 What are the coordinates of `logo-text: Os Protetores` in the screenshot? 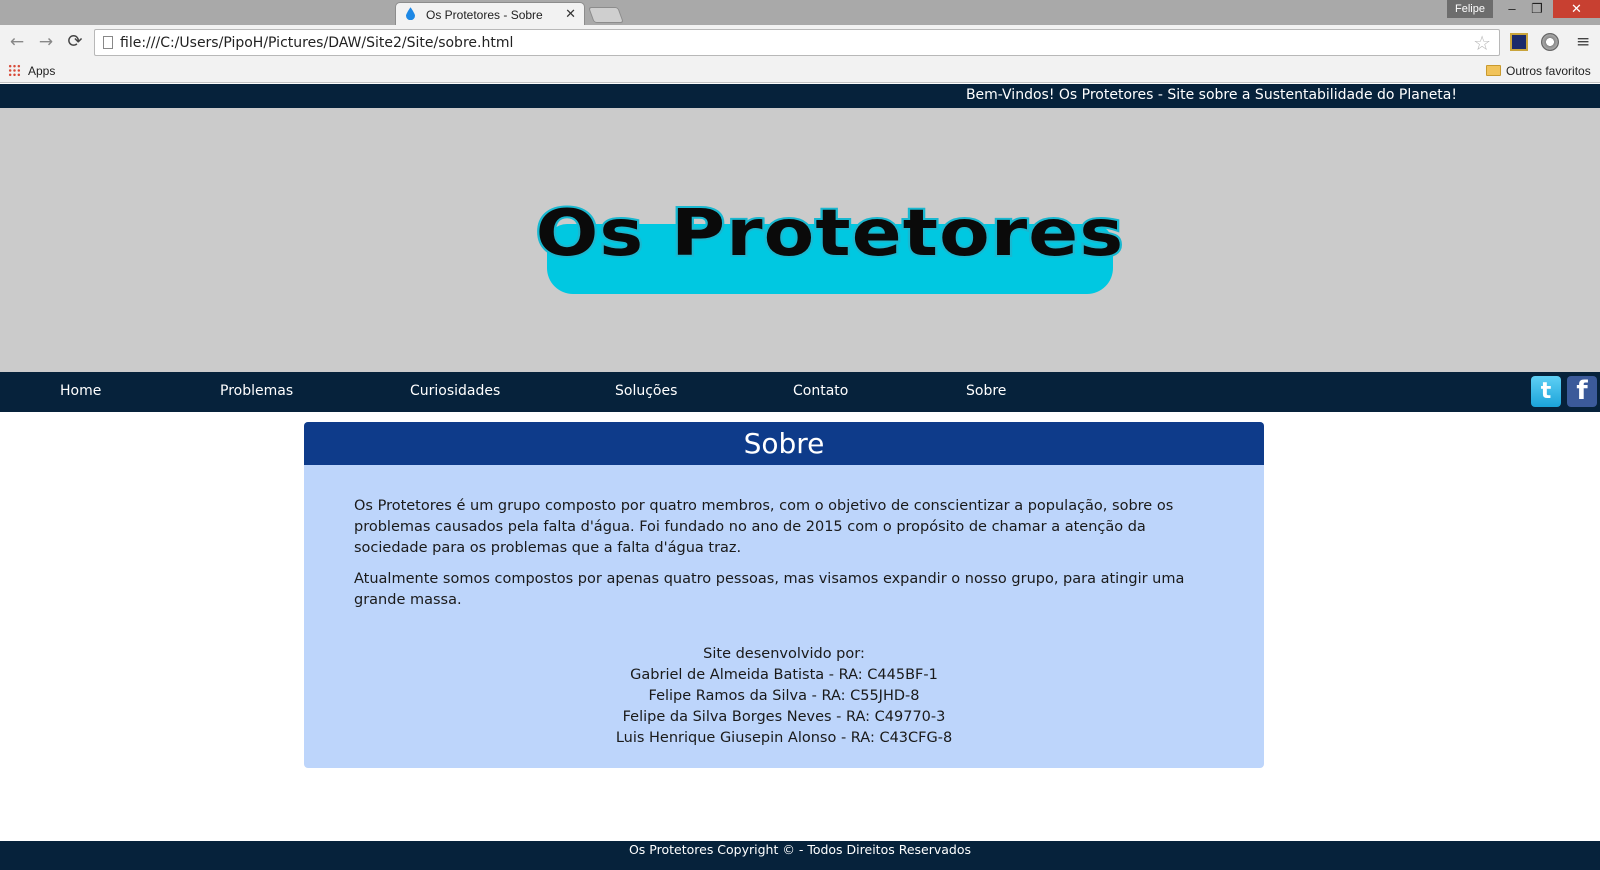 It's located at (829, 234).